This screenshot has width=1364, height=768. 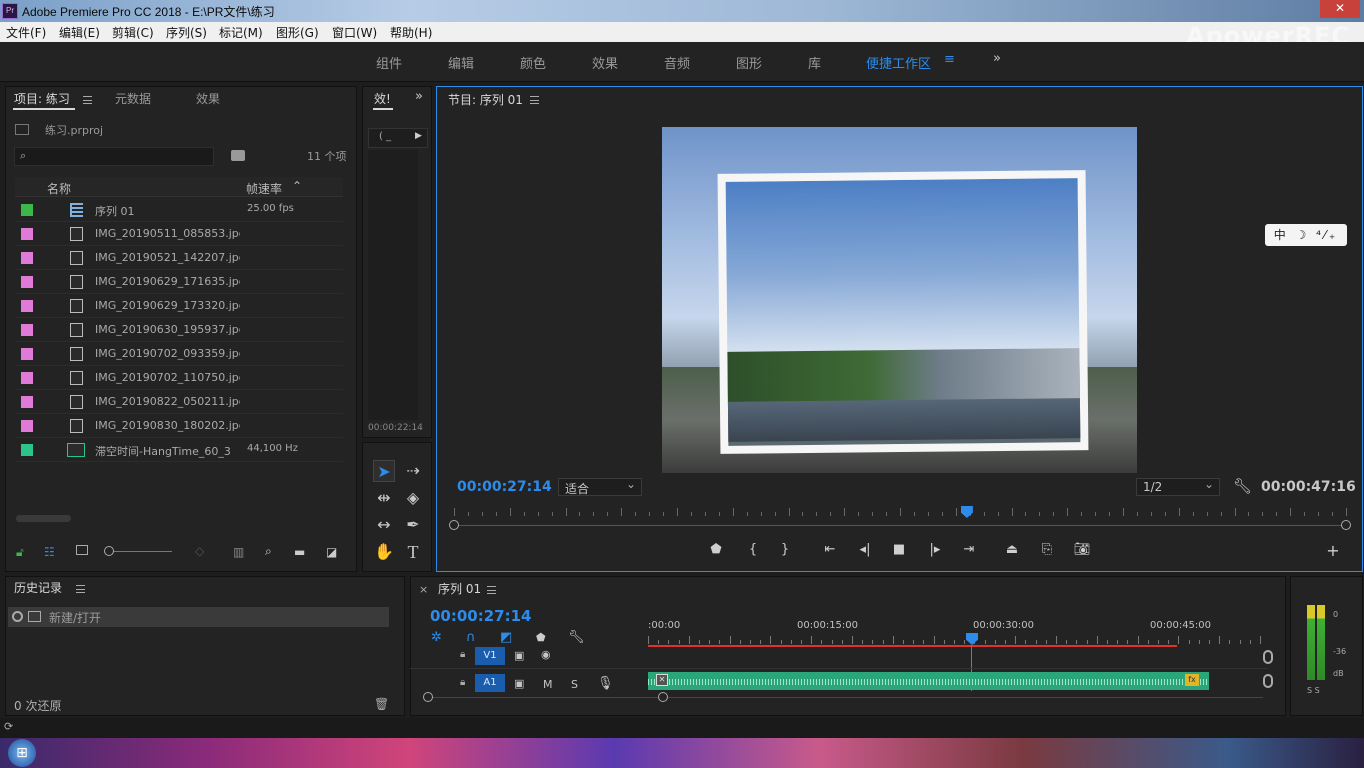 What do you see at coordinates (208, 98) in the screenshot?
I see `tab-effects: 效果` at bounding box center [208, 98].